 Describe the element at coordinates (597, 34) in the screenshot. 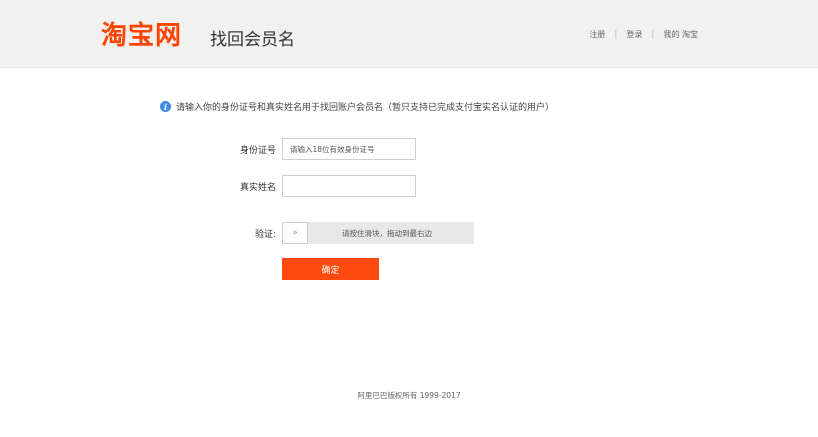

I see `register-link: 注册` at that location.